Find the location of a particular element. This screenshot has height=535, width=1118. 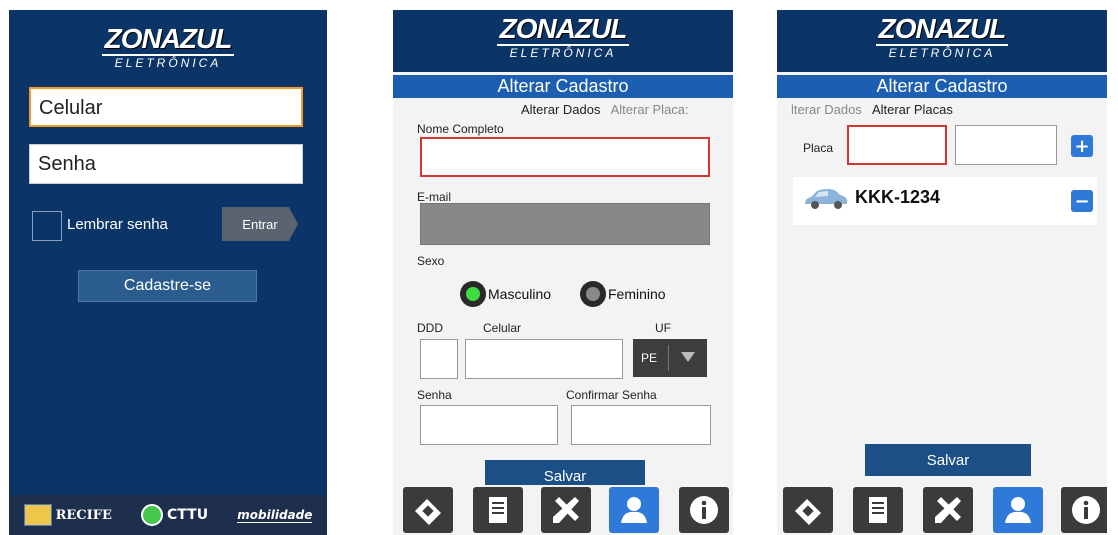

cttu-circle-icon is located at coordinates (152, 515).